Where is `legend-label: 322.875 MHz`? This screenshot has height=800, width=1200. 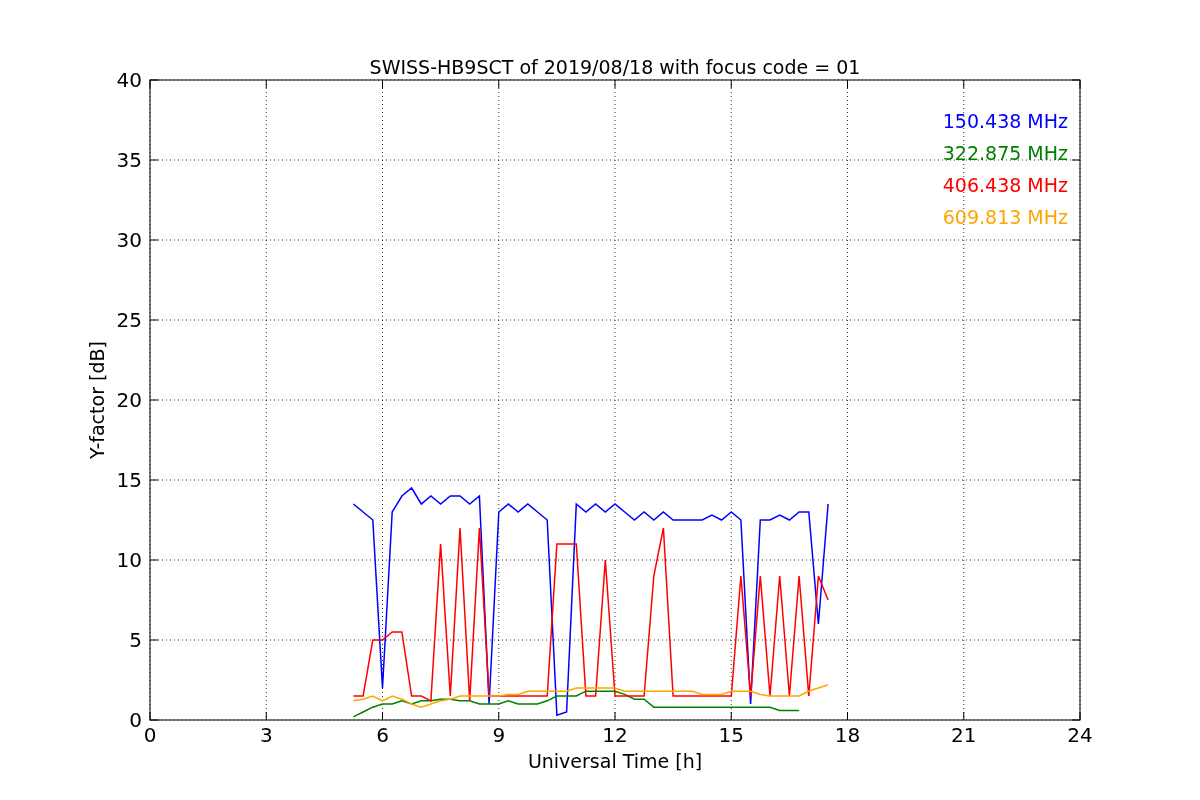
legend-label: 322.875 MHz is located at coordinates (1005, 153).